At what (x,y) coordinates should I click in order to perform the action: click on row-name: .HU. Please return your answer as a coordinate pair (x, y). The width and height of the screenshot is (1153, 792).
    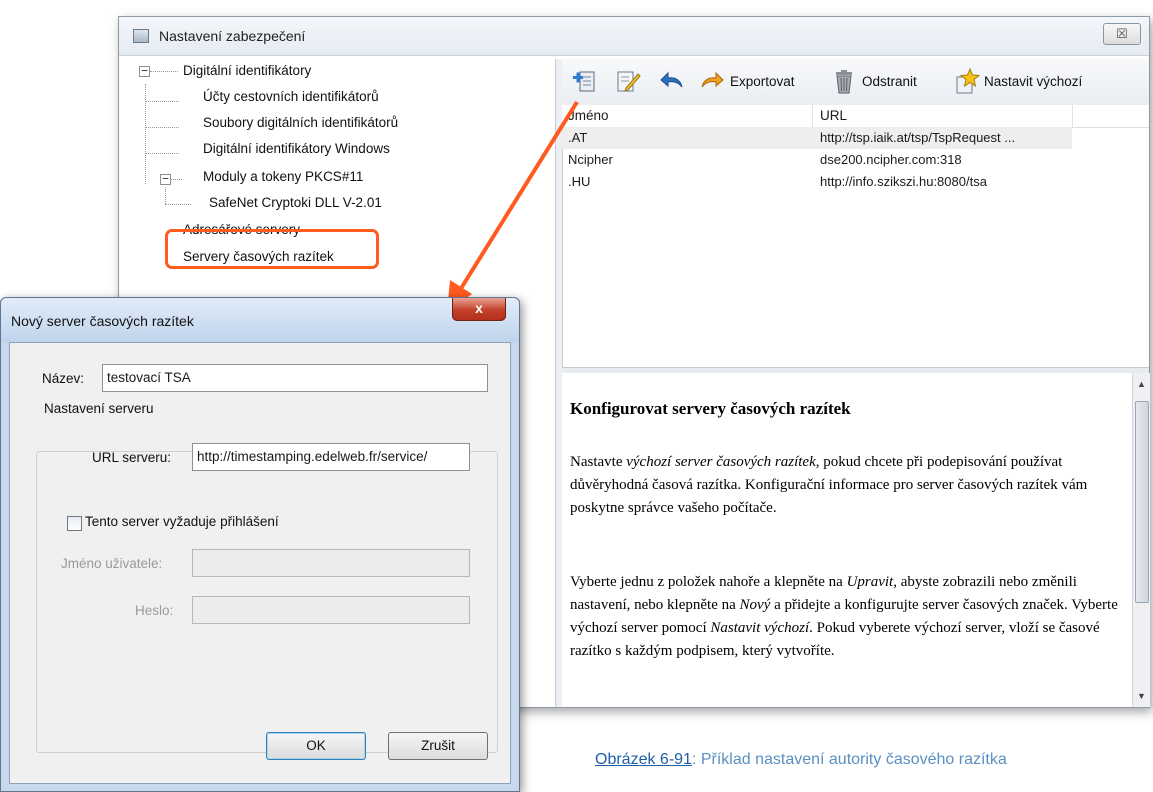
    Looking at the image, I should click on (579, 181).